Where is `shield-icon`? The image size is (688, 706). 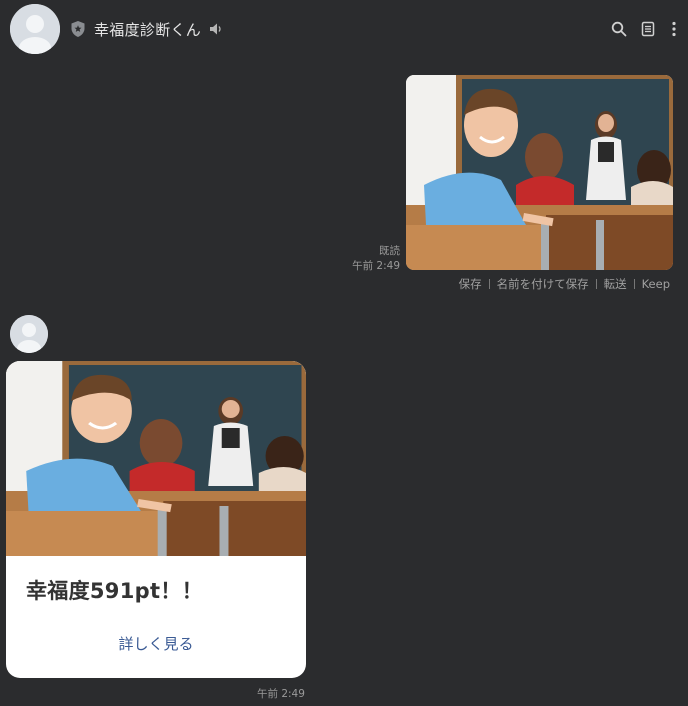
shield-icon is located at coordinates (78, 29).